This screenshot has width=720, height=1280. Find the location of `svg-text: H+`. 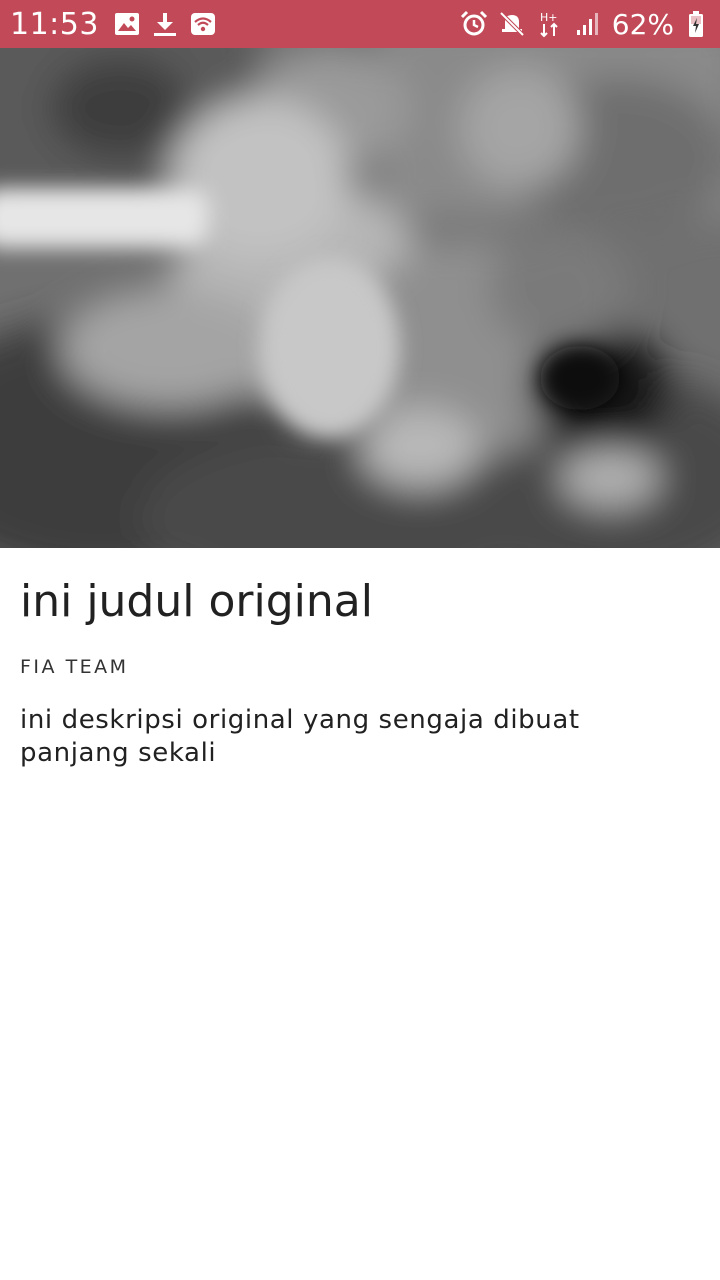

svg-text: H+ is located at coordinates (549, 17).